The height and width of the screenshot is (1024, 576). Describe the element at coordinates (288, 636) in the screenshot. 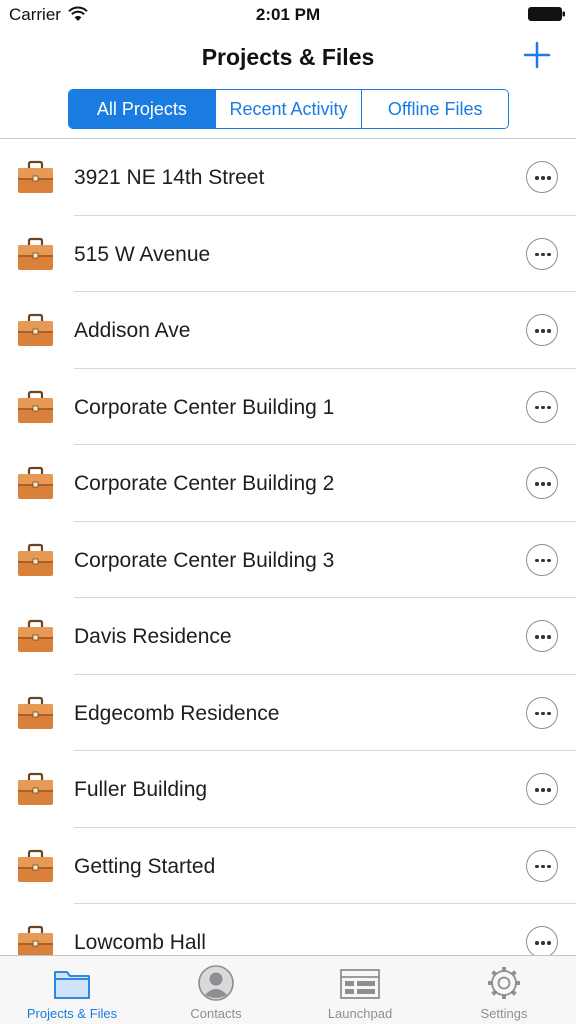

I see `project-row: Davis Residence` at that location.